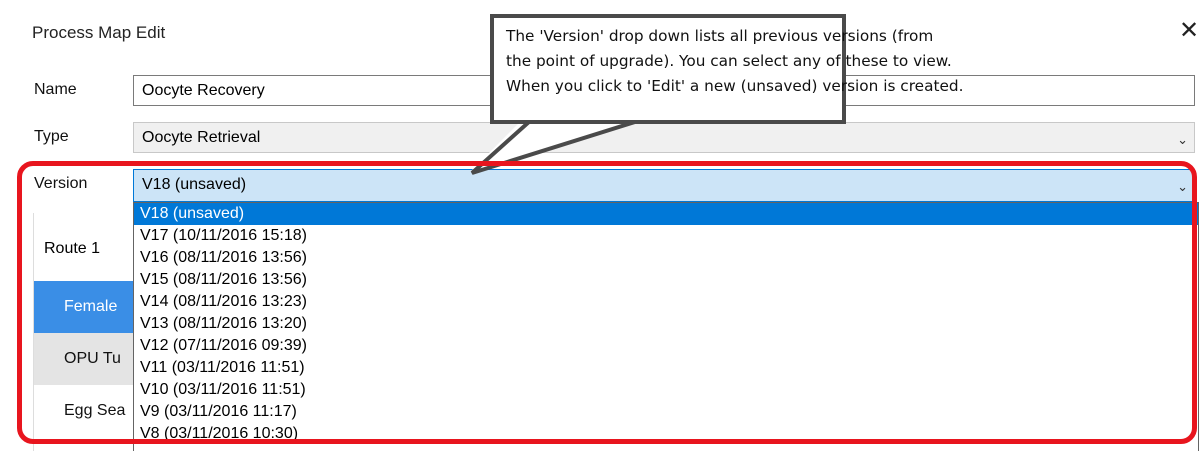 This screenshot has width=1200, height=451. I want to click on dialog-title: Process Map Edit, so click(99, 32).